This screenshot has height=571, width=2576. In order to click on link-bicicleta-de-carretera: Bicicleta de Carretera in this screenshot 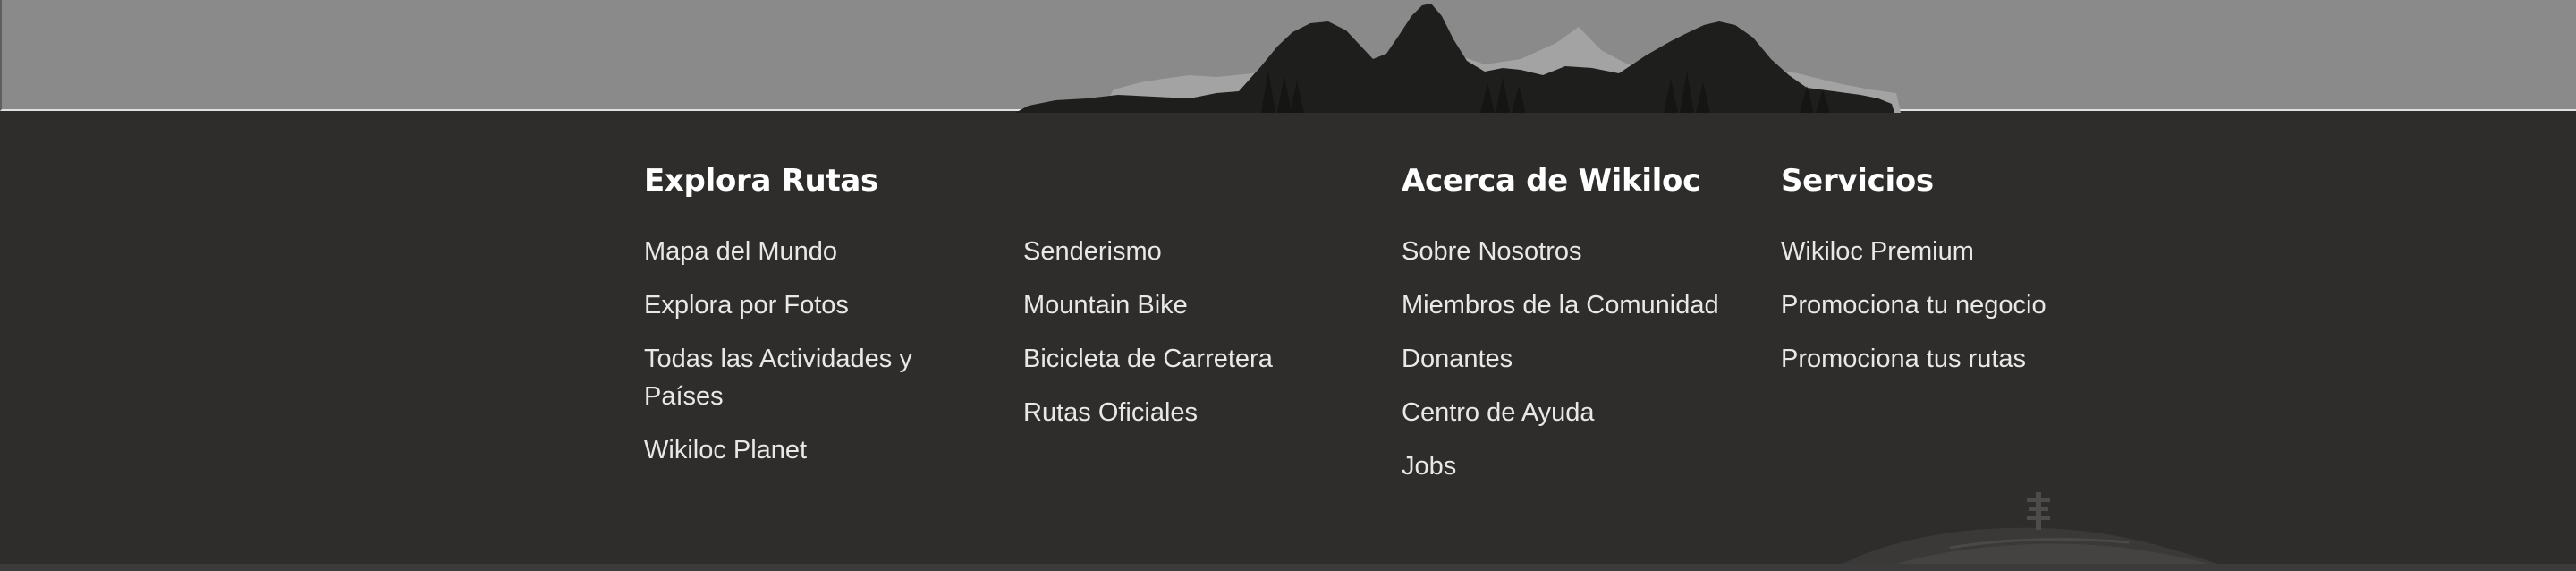, I will do `click(1148, 359)`.